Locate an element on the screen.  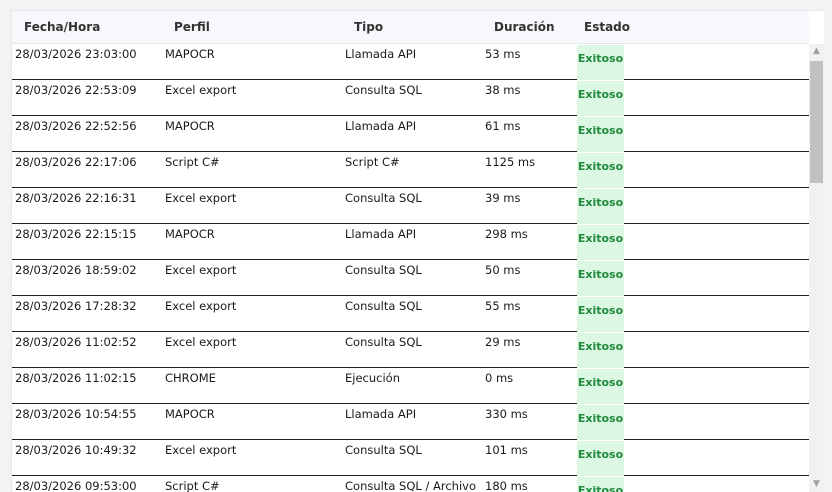
cell-fecha: 28/03/2026 11:02:15 is located at coordinates (76, 378).